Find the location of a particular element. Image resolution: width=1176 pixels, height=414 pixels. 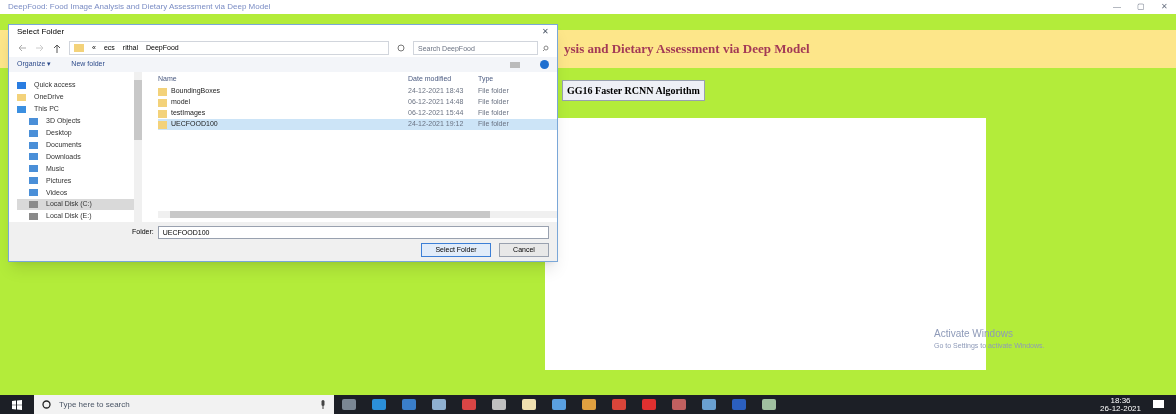

scrollbar is located at coordinates (138, 147).